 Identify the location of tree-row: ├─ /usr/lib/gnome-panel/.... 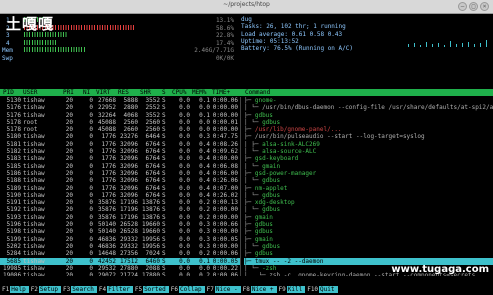
(368, 129).